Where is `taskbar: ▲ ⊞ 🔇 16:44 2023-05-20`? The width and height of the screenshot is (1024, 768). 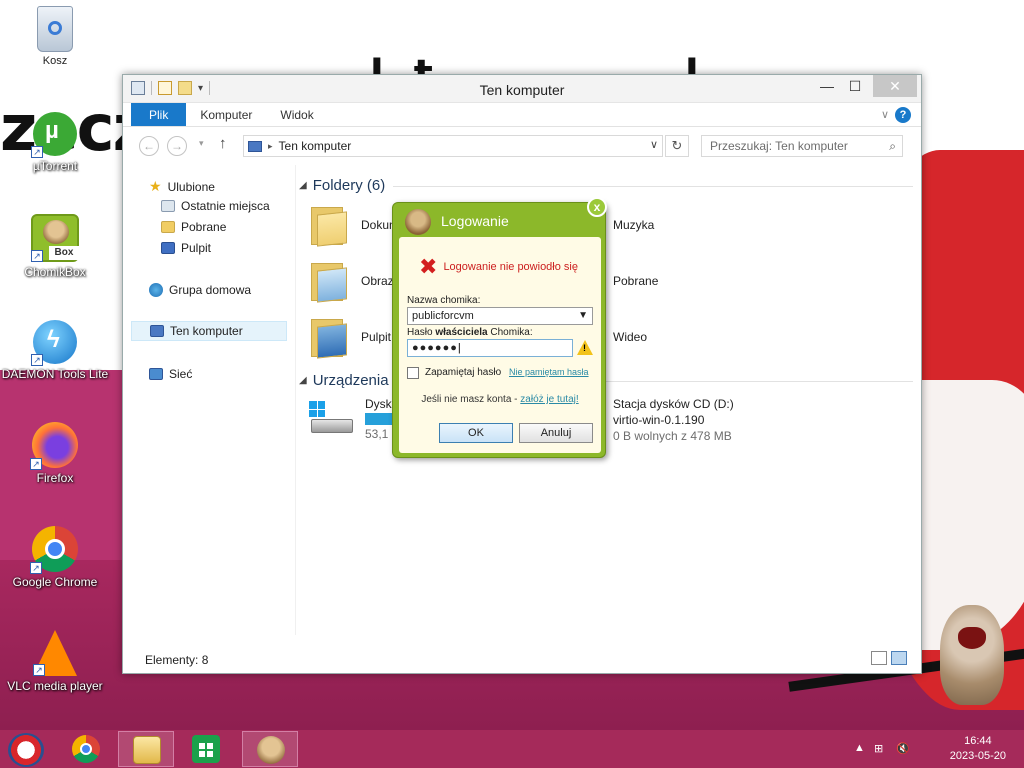 taskbar: ▲ ⊞ 🔇 16:44 2023-05-20 is located at coordinates (512, 749).